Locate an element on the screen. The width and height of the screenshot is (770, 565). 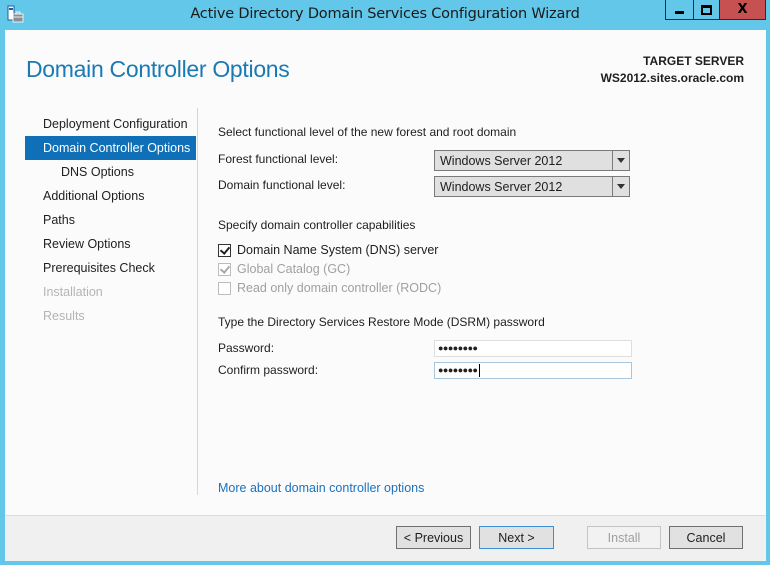
more-about-dc-options-link: More about domain controller options is located at coordinates (321, 488).